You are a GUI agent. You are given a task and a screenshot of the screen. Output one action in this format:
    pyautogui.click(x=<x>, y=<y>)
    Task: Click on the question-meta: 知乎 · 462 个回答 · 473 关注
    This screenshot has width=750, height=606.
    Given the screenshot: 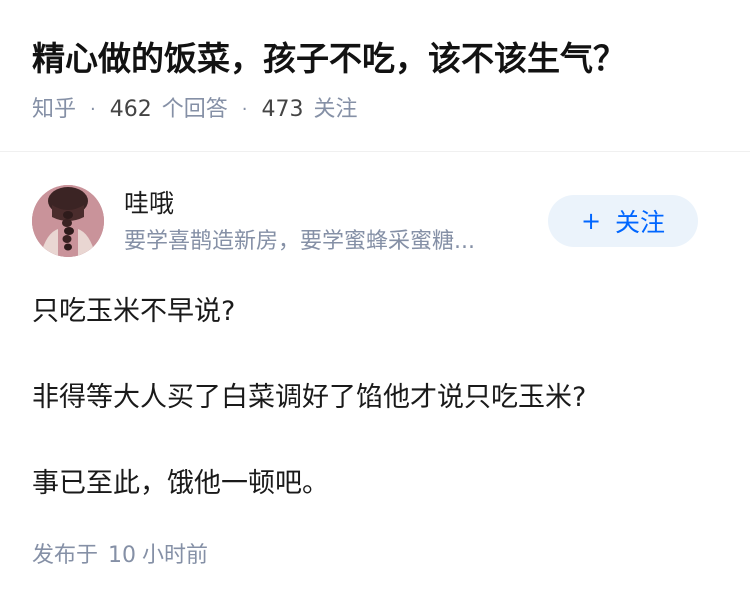 What is the action you would take?
    pyautogui.click(x=195, y=110)
    